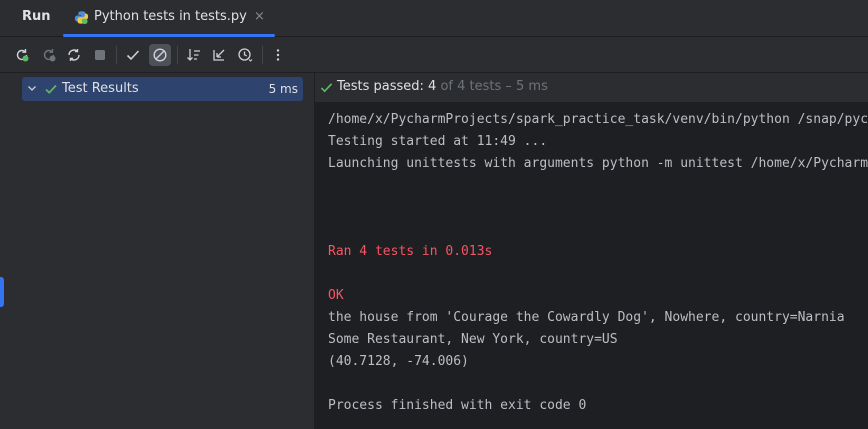  I want to click on sort-alphabetically-button, so click(194, 55).